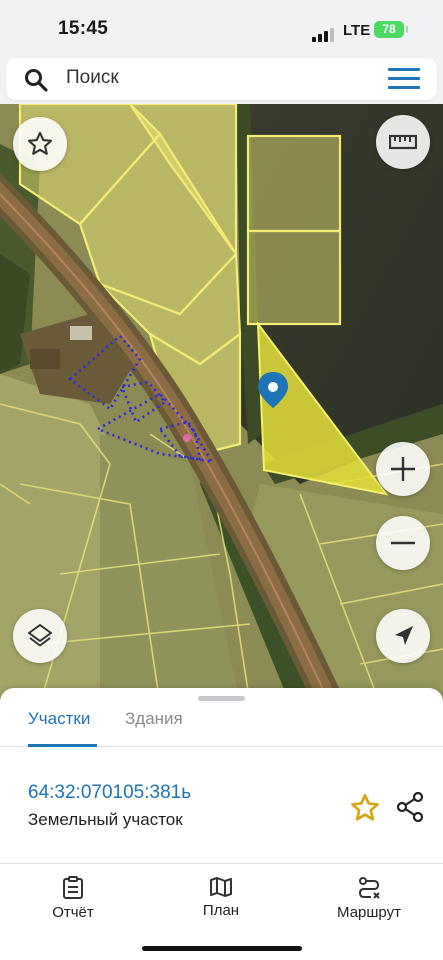 Image resolution: width=443 pixels, height=960 pixels. Describe the element at coordinates (357, 30) in the screenshot. I see `network-type: LTE` at that location.